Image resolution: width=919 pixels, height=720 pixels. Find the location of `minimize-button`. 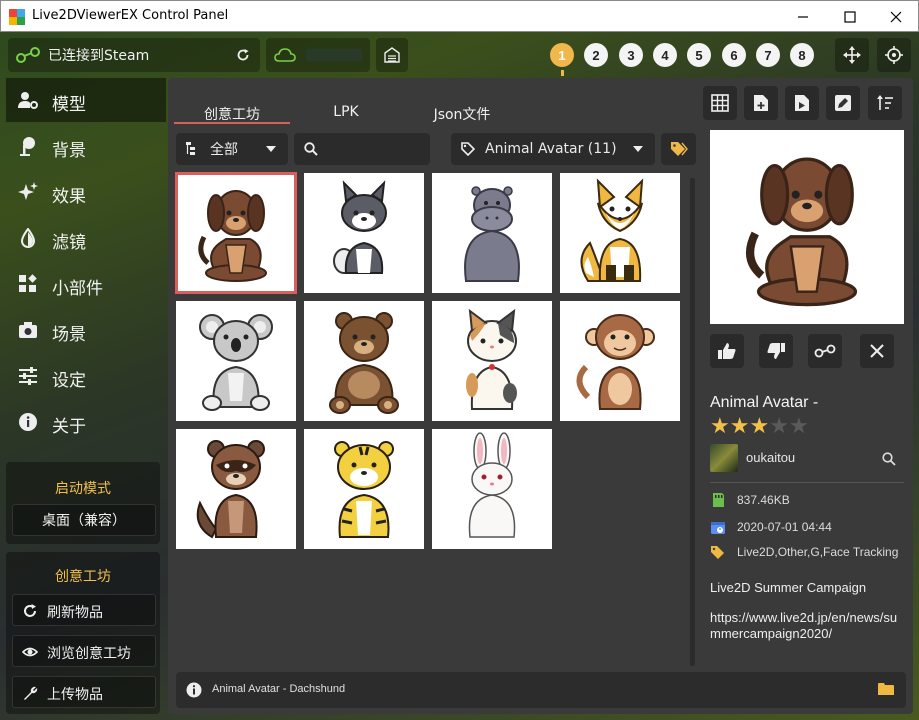

minimize-button is located at coordinates (803, 16).